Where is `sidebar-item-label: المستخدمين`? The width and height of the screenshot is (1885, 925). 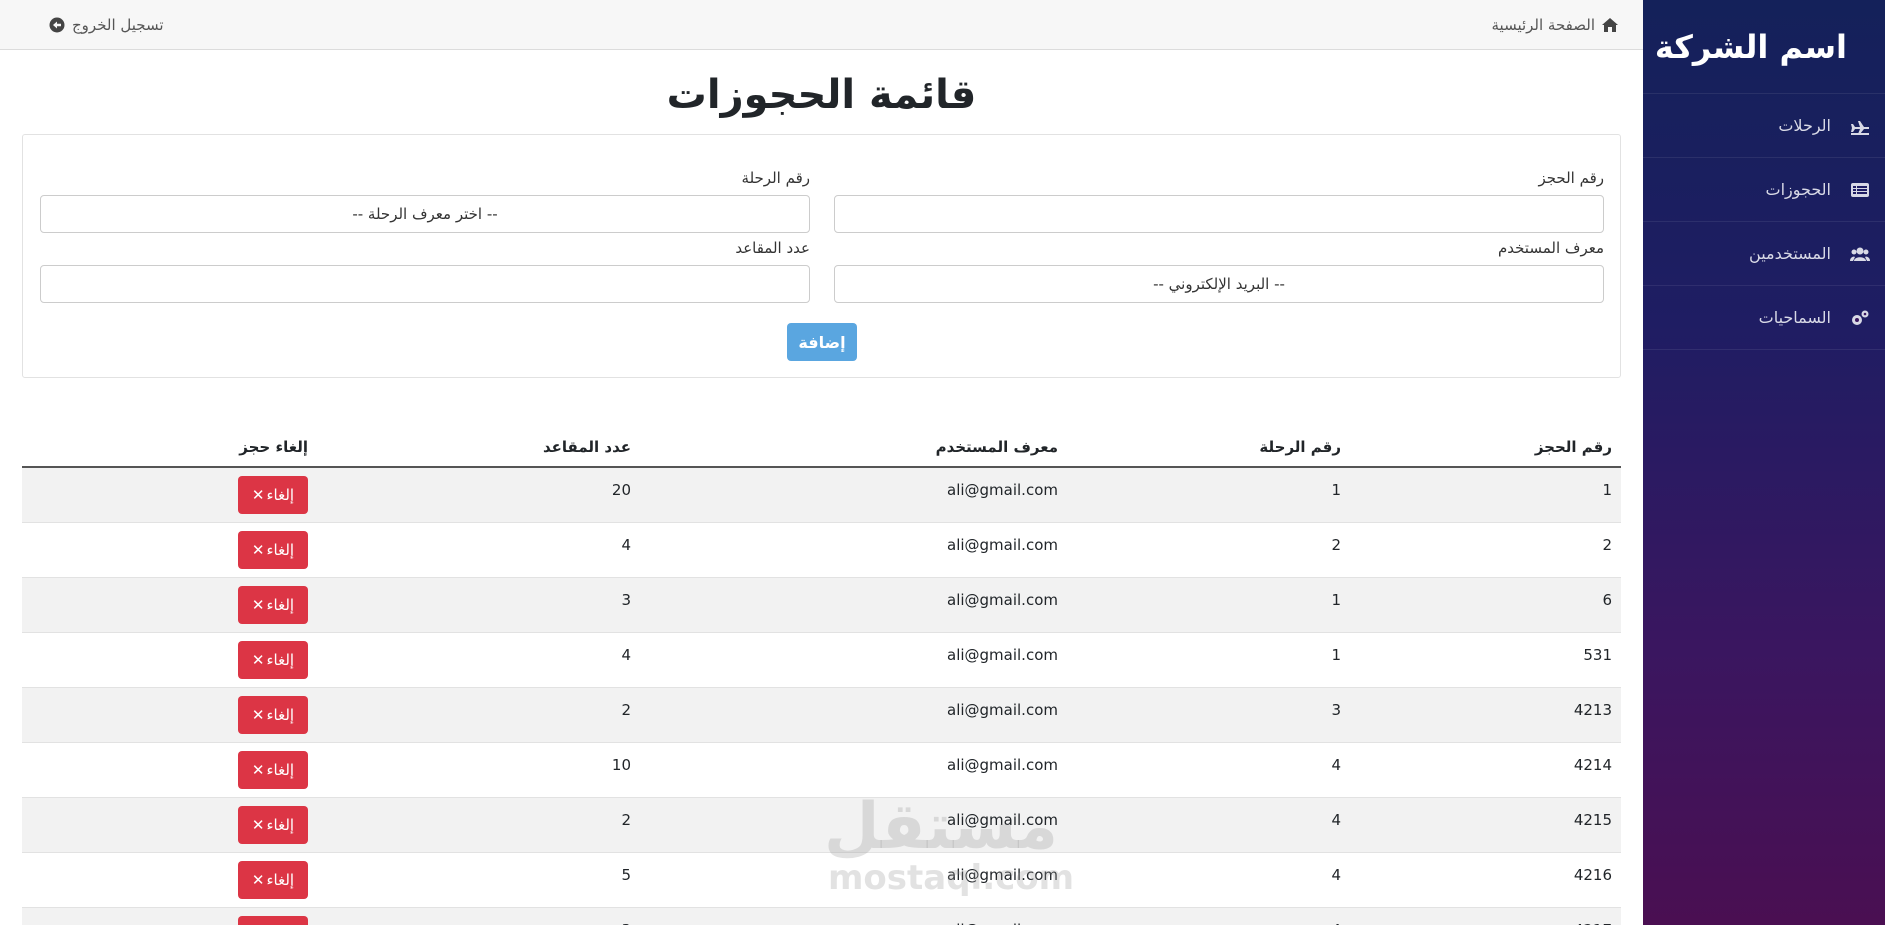
sidebar-item-label: المستخدمين is located at coordinates (1790, 253).